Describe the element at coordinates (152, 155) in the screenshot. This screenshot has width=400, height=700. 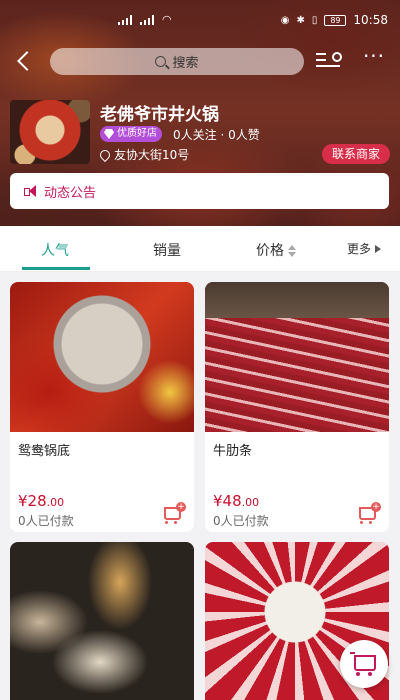
I see `address-text: 友协大街10号` at that location.